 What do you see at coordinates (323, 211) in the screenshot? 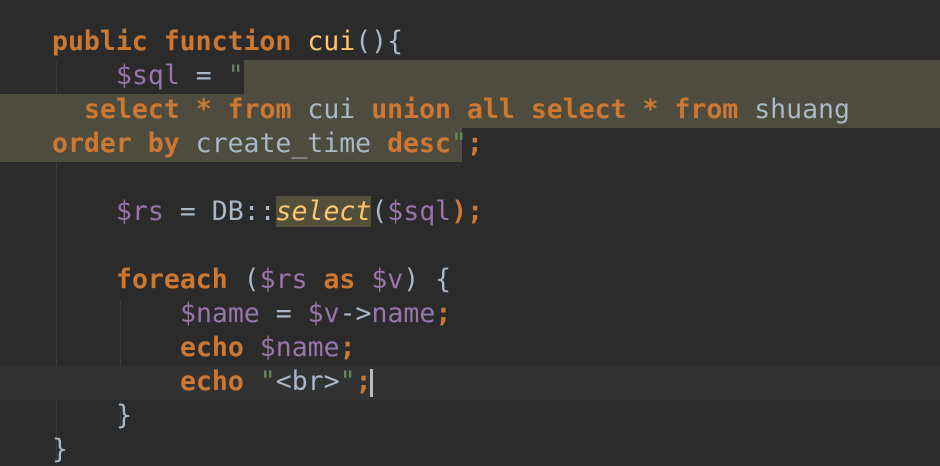
I see `method-name: select` at bounding box center [323, 211].